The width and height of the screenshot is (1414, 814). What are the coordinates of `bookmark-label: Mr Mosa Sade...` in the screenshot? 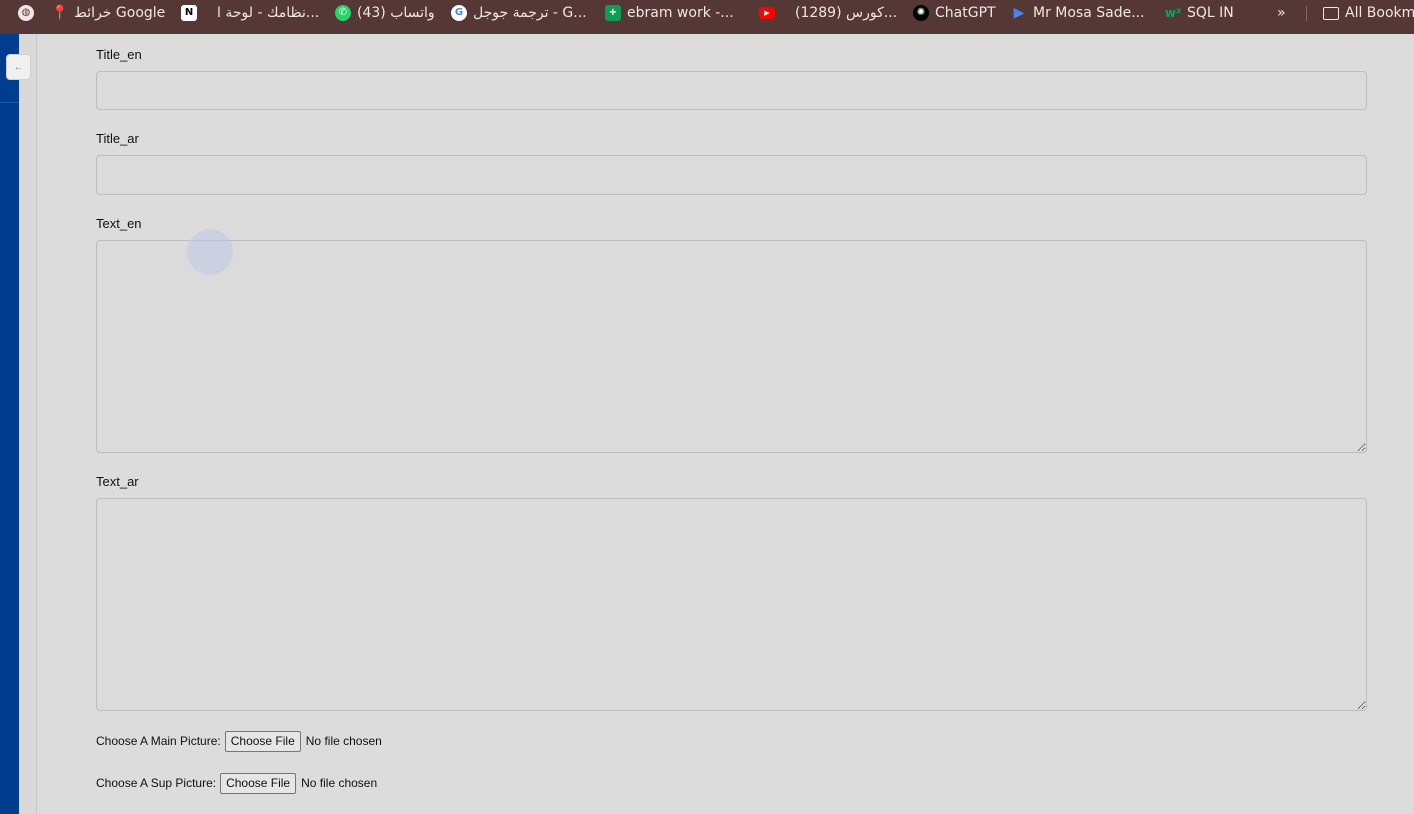 It's located at (1089, 13).